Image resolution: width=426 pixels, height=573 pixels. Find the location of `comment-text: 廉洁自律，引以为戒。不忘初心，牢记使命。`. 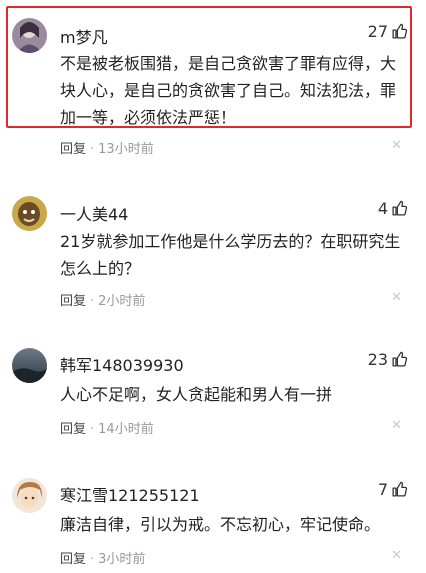

comment-text: 廉洁自律，引以为戒。不忘初心，牢记使命。 is located at coordinates (220, 524).